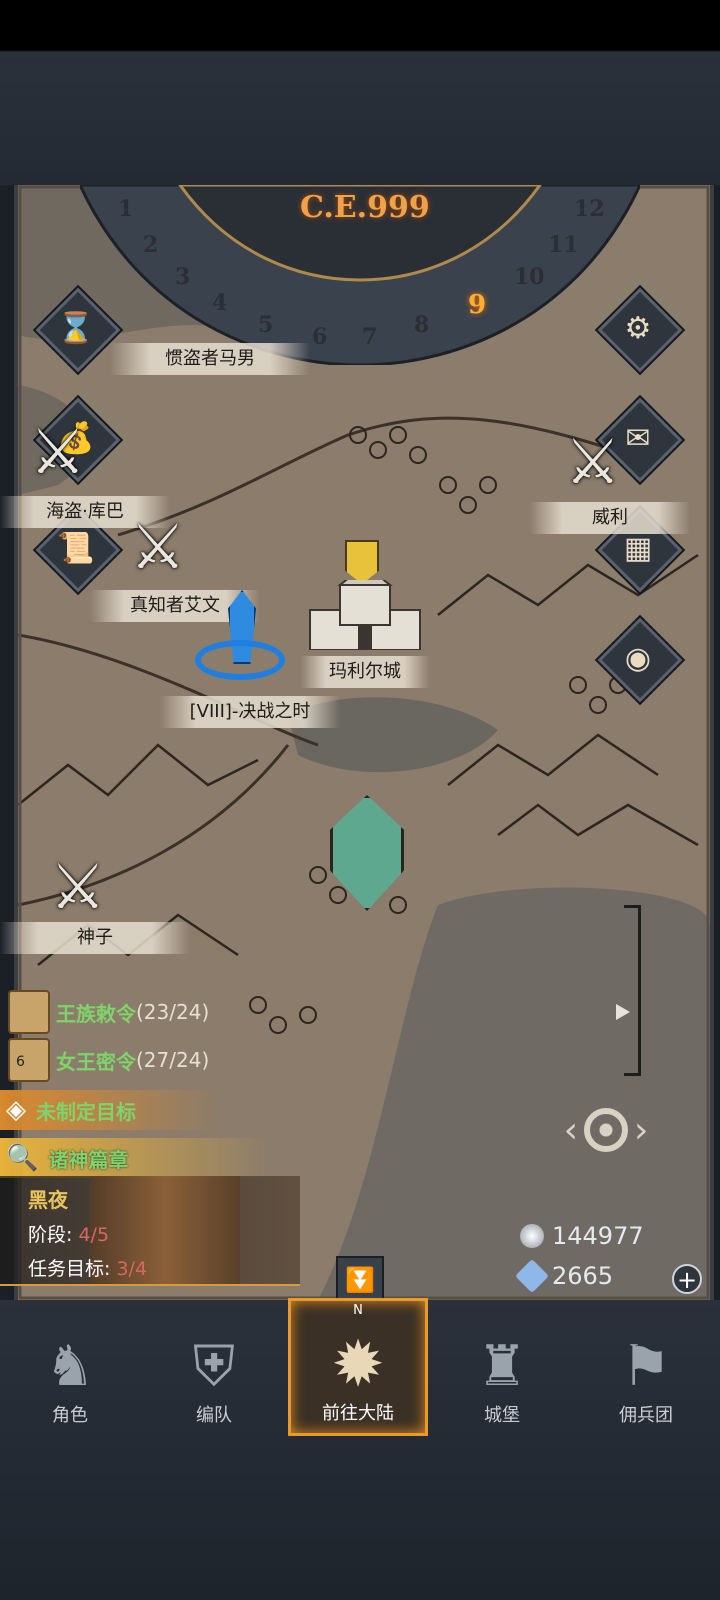 The width and height of the screenshot is (720, 1600). Describe the element at coordinates (173, 1012) in the screenshot. I see `quest-royal-progress: (23/24)` at that location.